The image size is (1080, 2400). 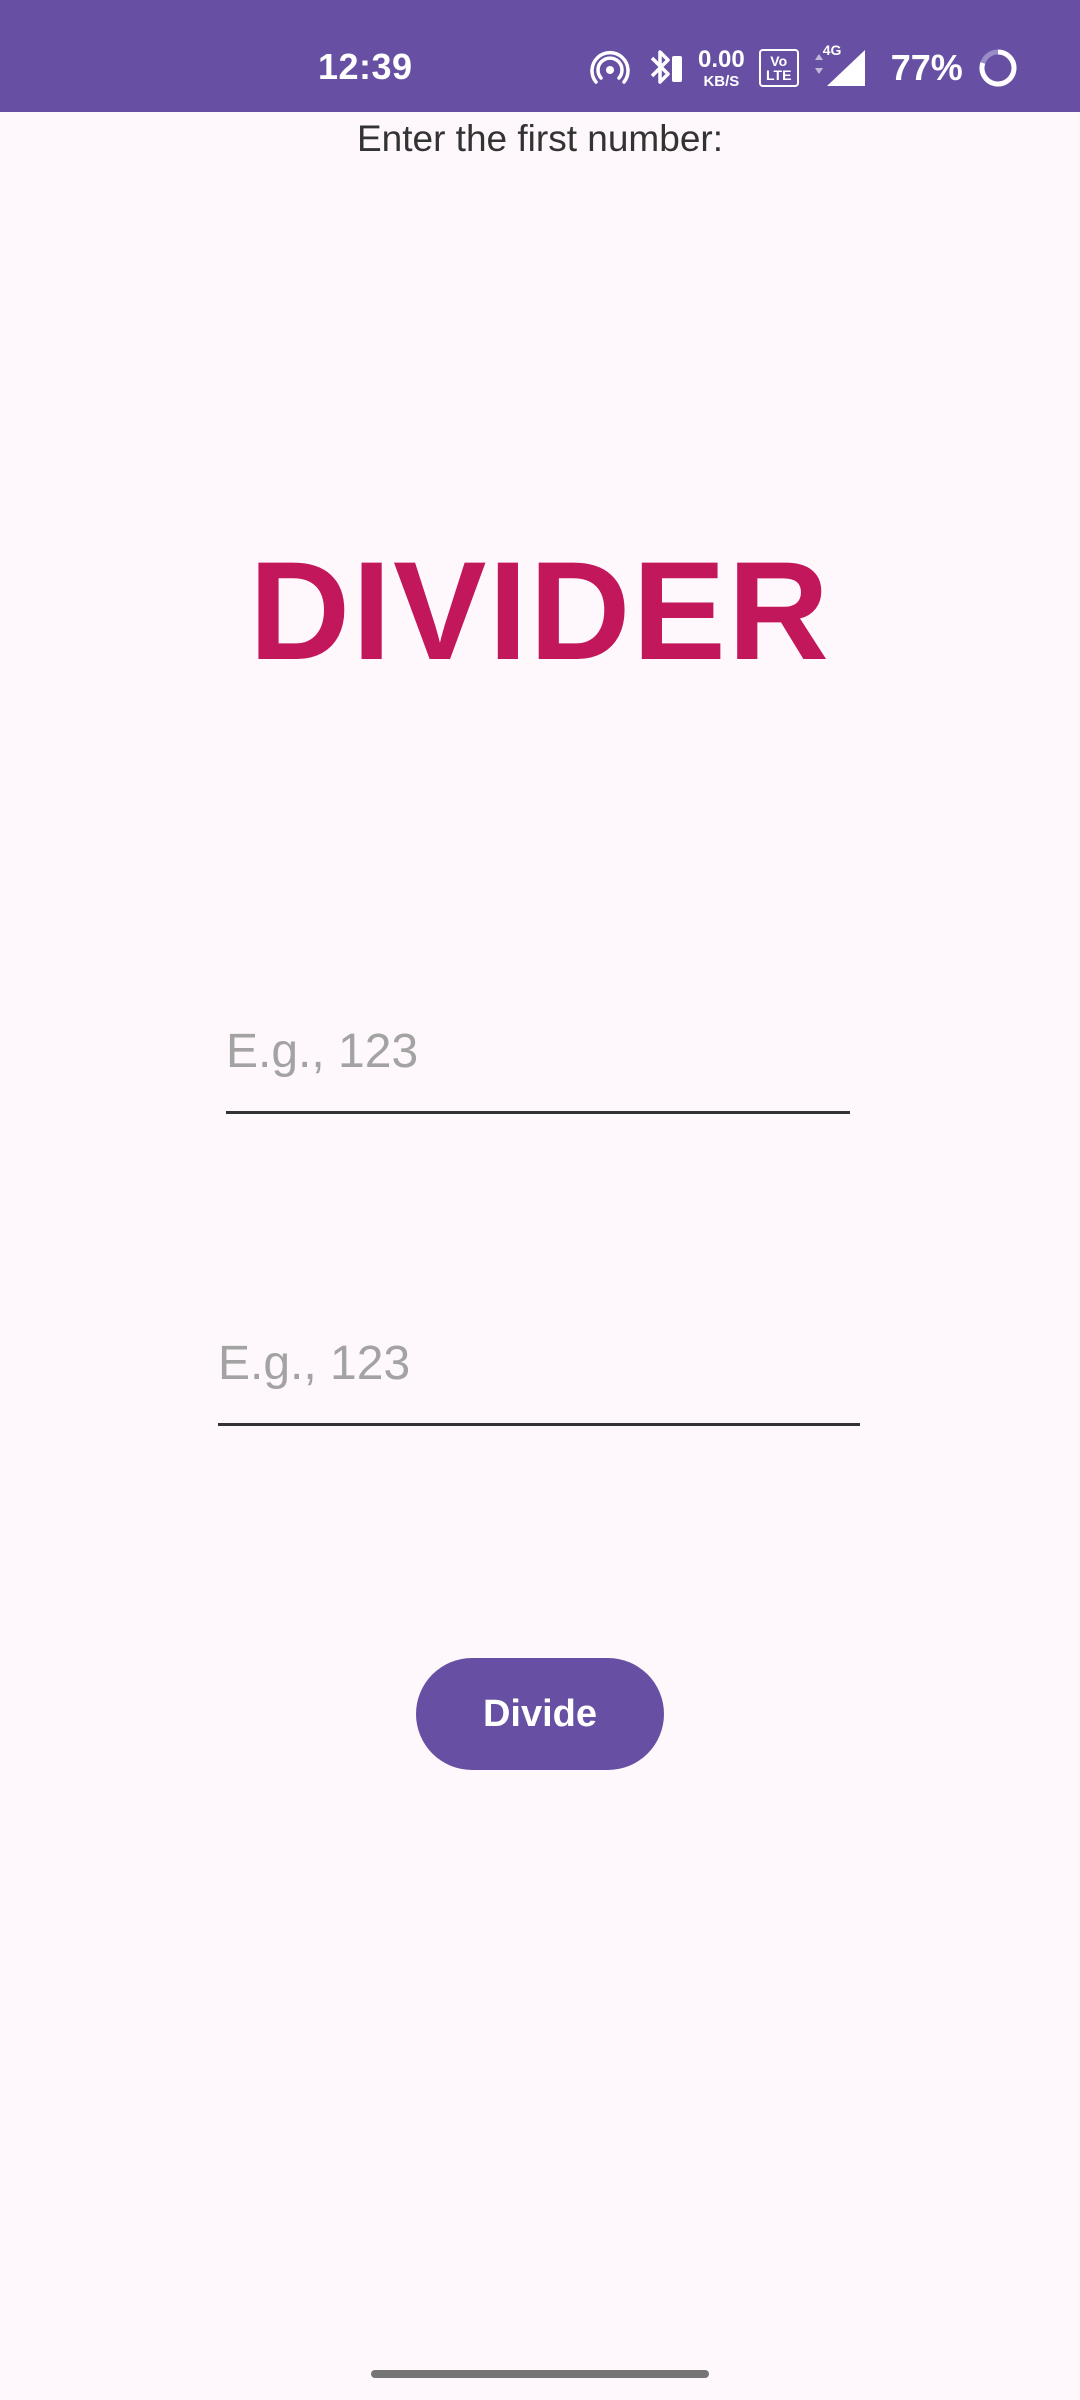 I want to click on bluetooth-icon, so click(x=664, y=68).